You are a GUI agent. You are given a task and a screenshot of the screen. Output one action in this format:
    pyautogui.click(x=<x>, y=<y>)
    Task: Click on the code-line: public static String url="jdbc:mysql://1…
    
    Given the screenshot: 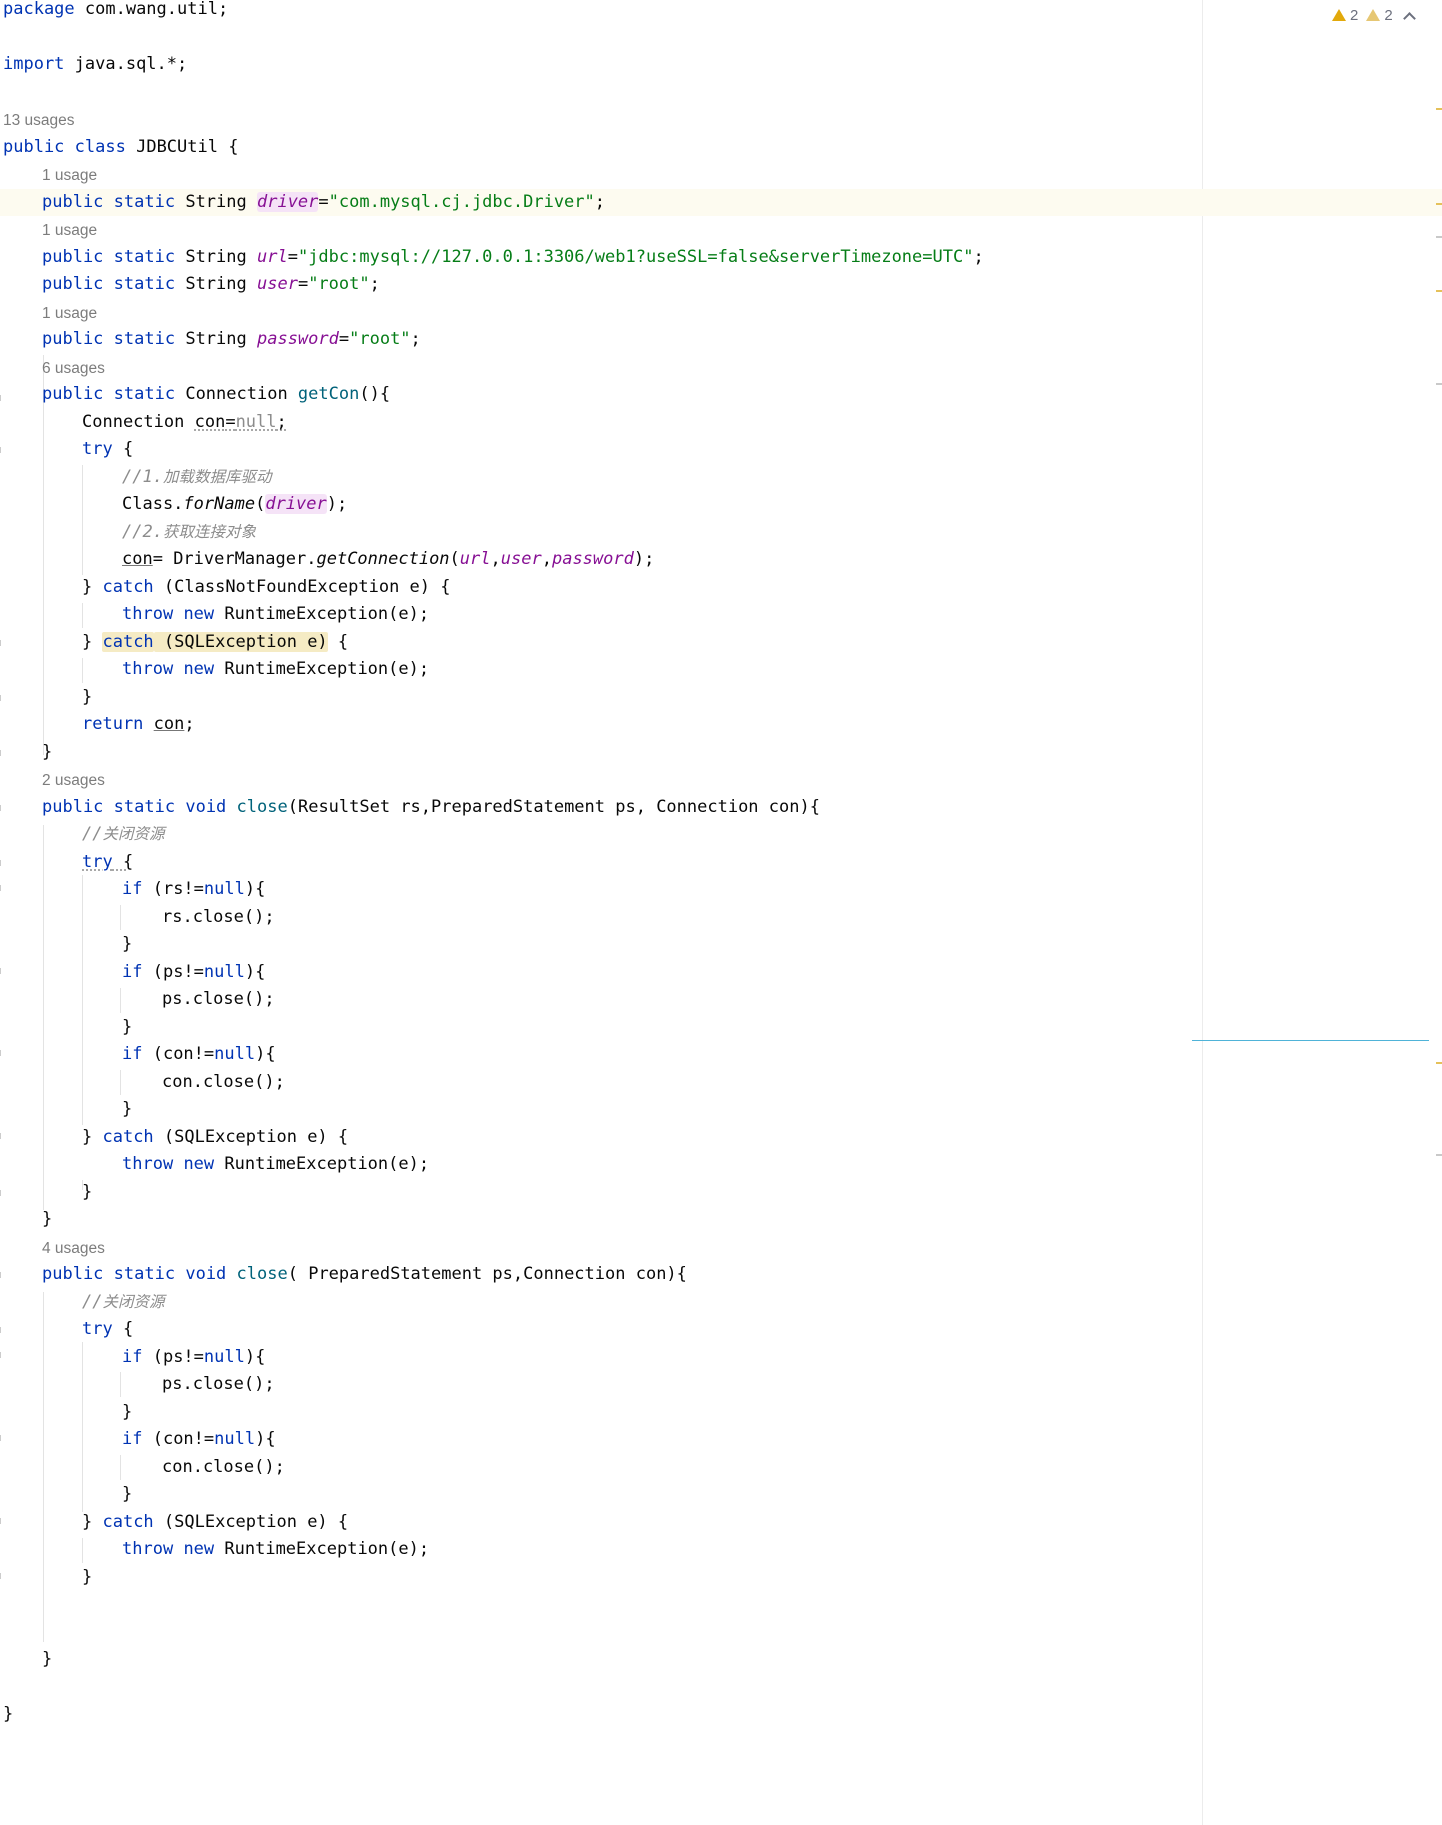 What is the action you would take?
    pyautogui.click(x=513, y=258)
    